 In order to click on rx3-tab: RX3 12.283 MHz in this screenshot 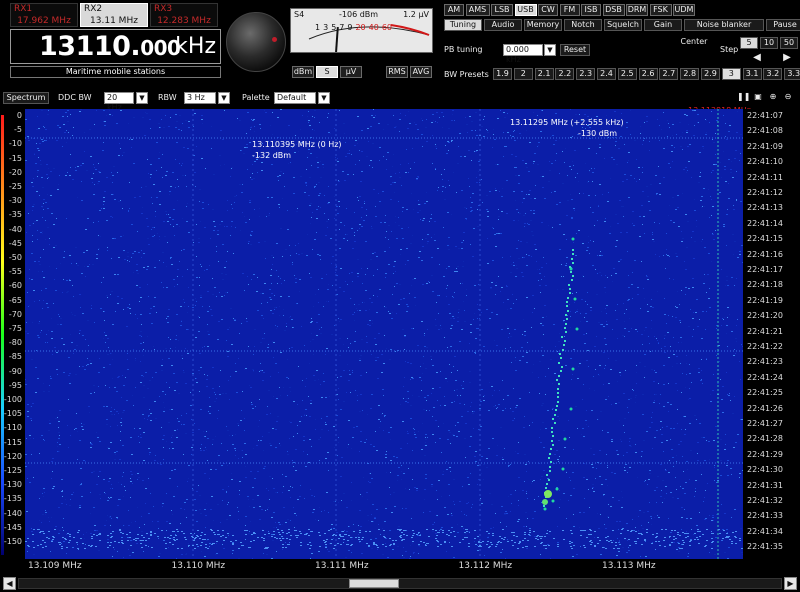, I will do `click(184, 15)`.